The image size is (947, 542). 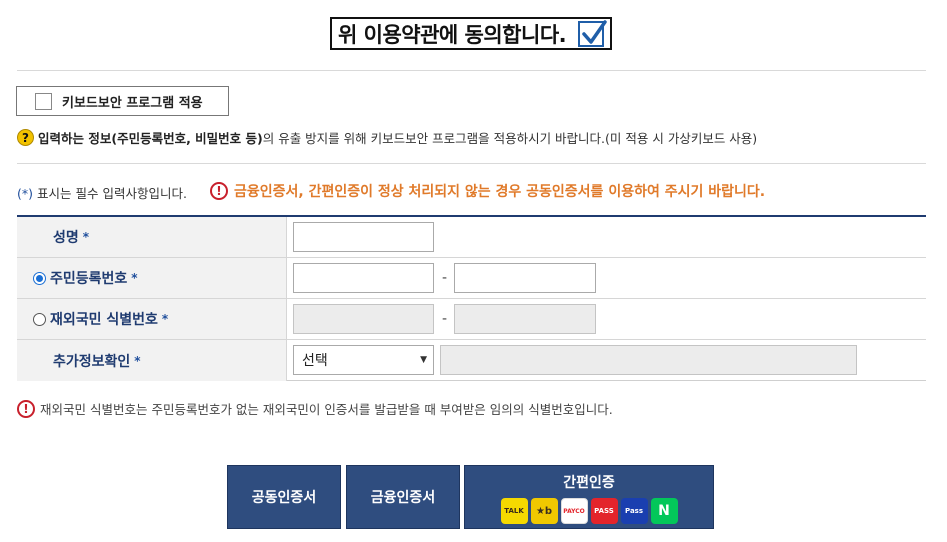 I want to click on joint-cert-label: 공동인증서, so click(x=284, y=498).